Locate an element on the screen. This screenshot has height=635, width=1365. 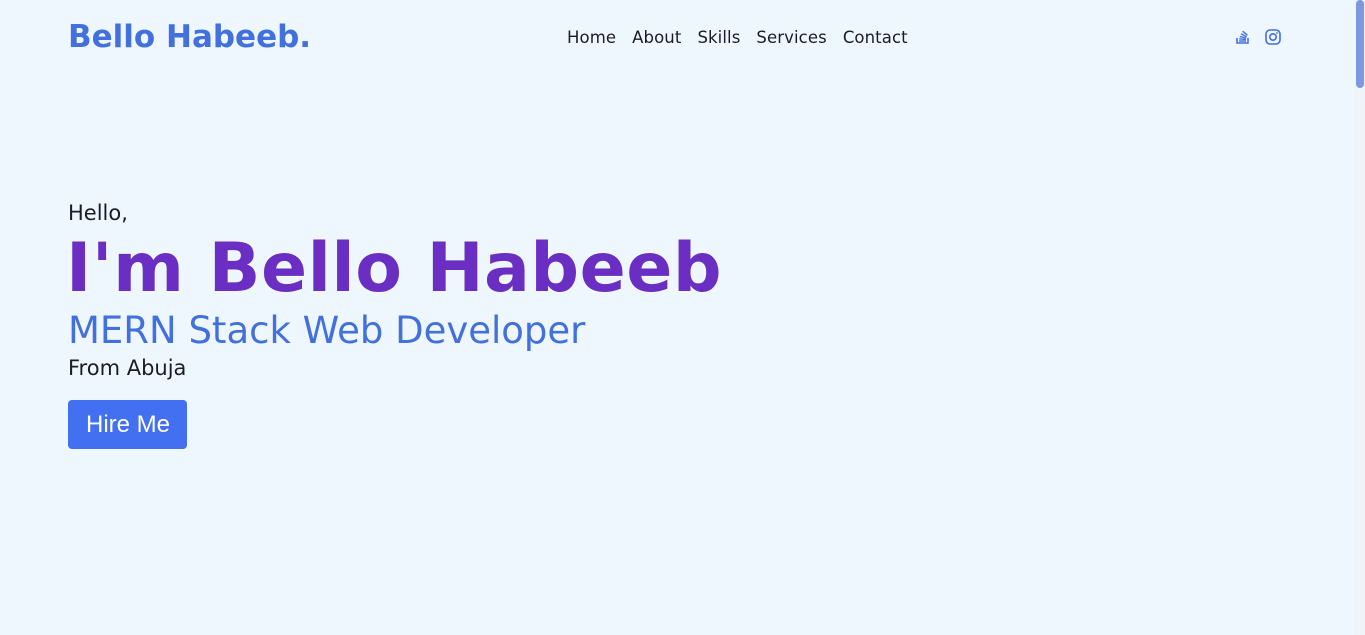
nav-skills: Skills is located at coordinates (718, 37).